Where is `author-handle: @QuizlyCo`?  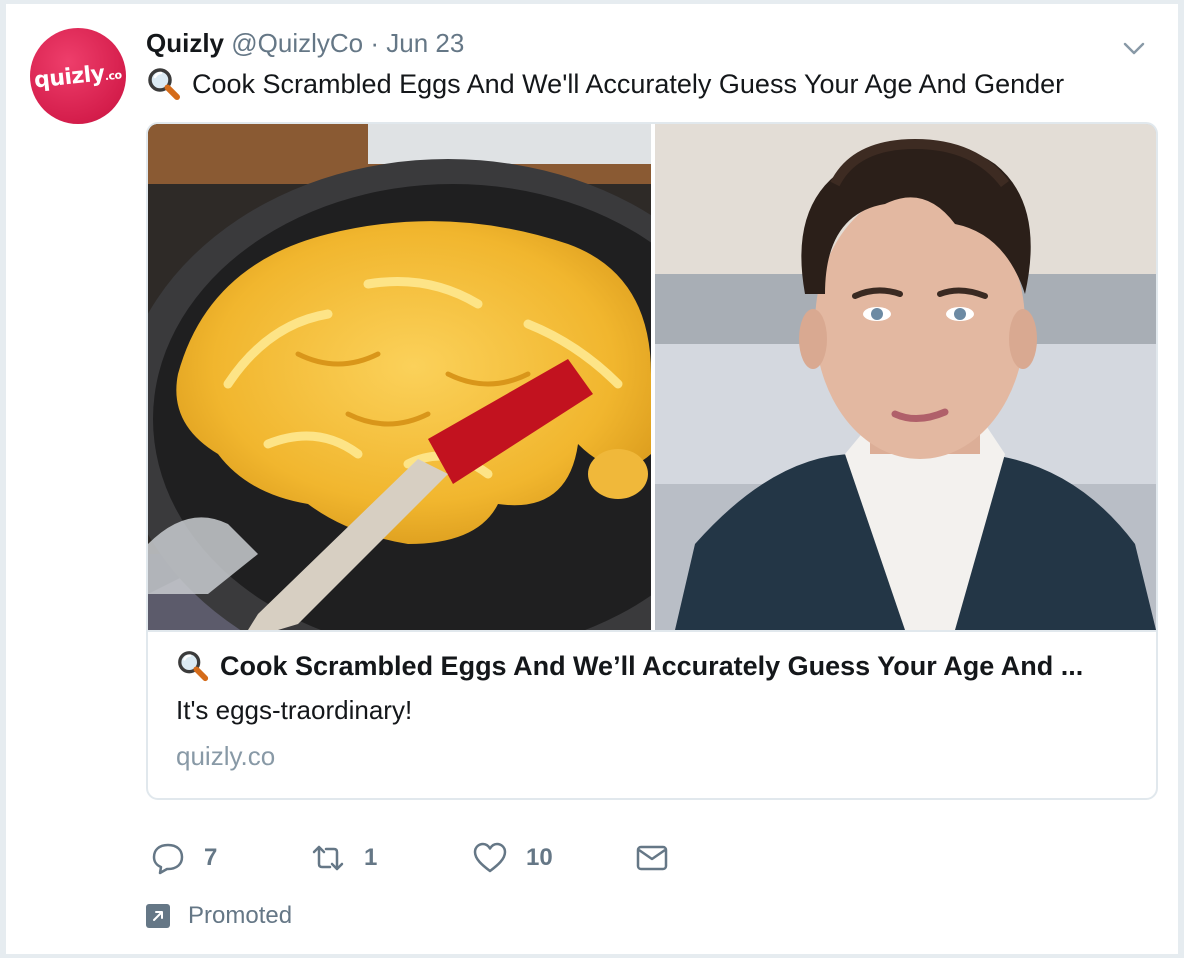 author-handle: @QuizlyCo is located at coordinates (297, 43).